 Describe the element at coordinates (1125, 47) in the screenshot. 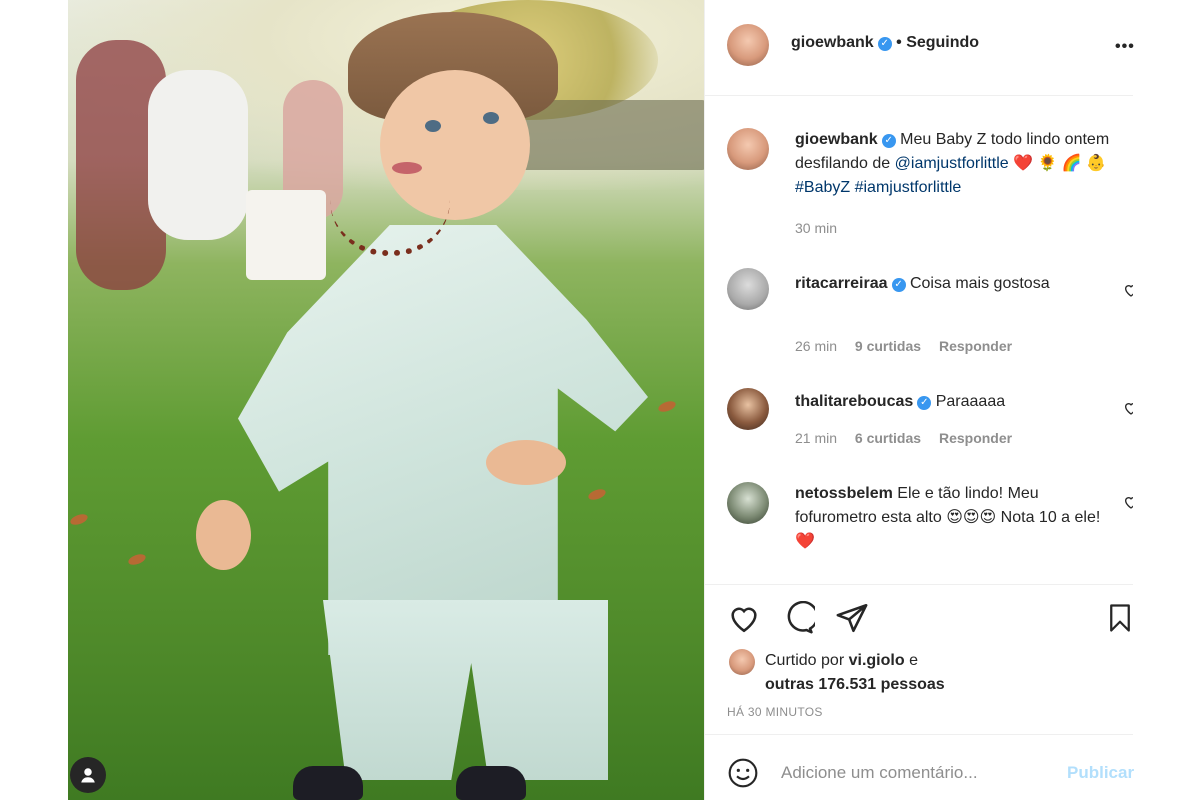

I see `more-options-icon: •••` at that location.